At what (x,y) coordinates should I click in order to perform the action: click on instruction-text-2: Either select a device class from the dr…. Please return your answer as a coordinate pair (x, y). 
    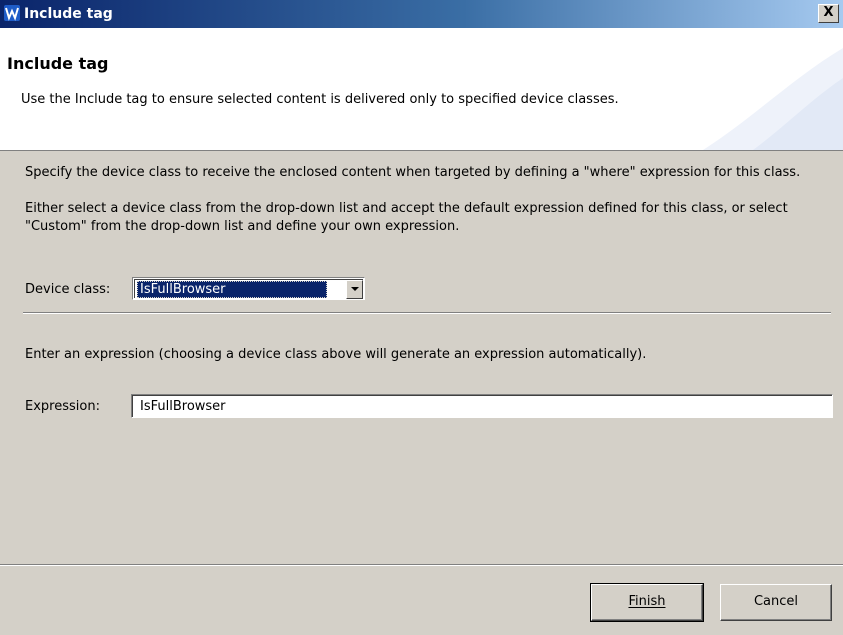
    Looking at the image, I should click on (406, 217).